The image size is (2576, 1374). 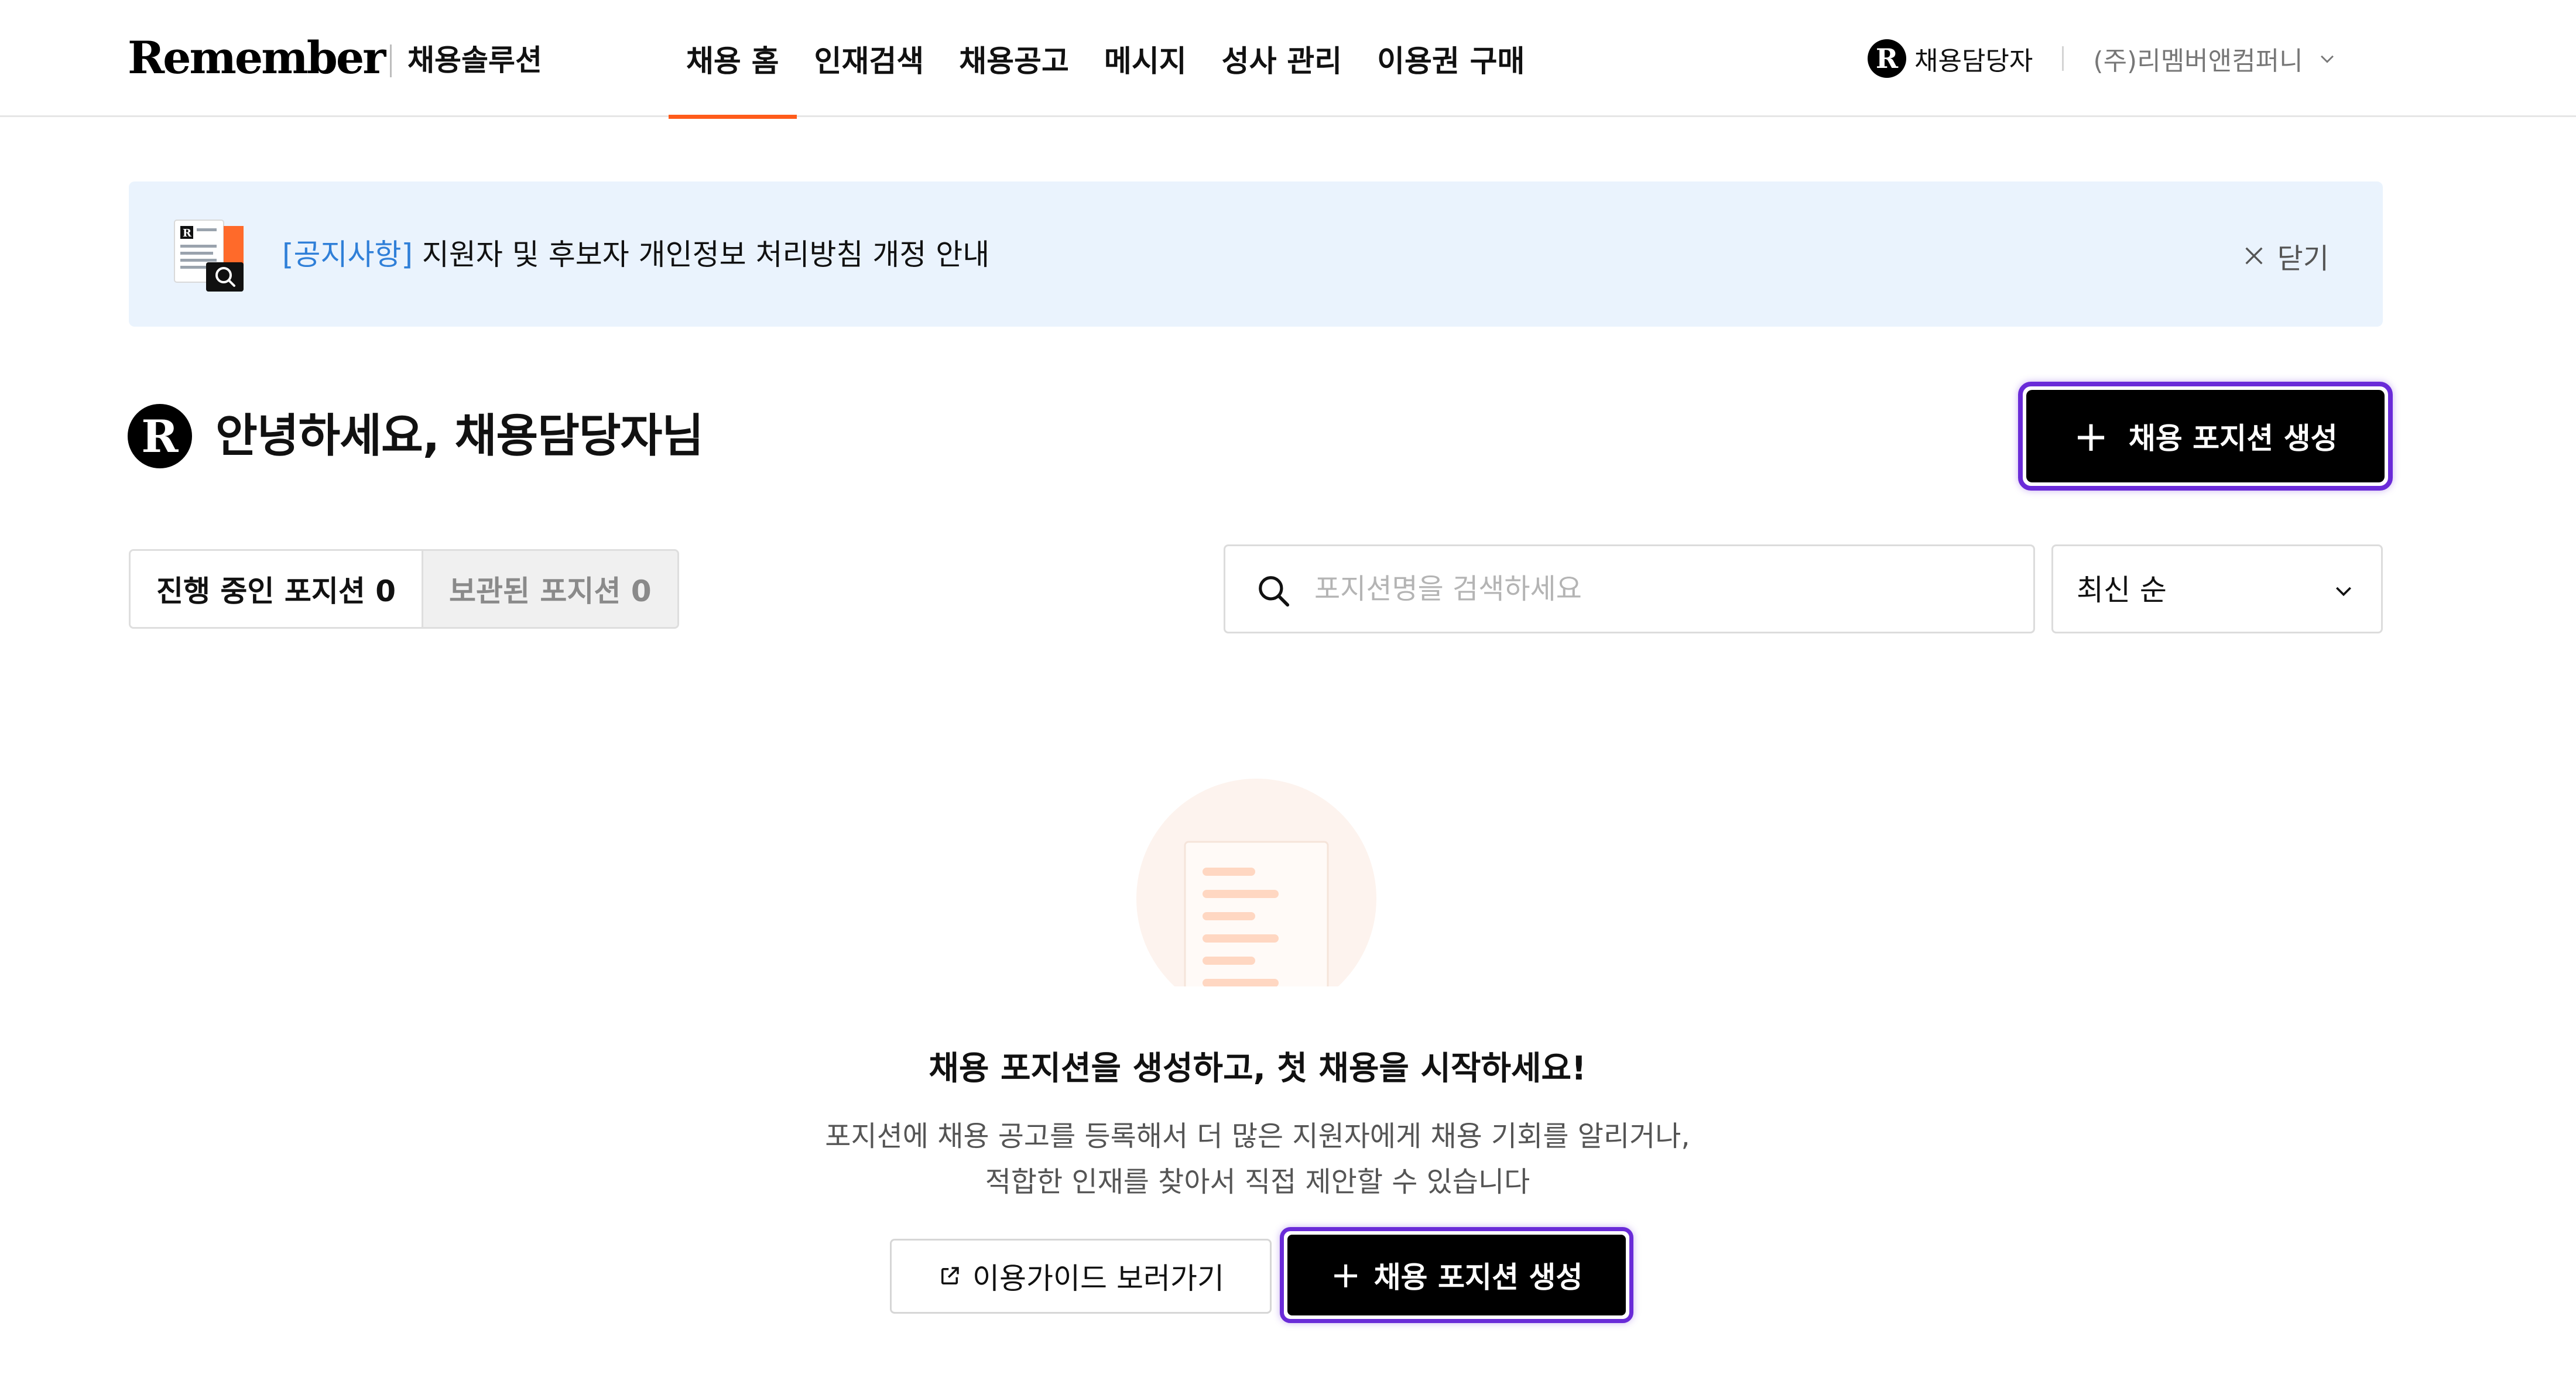 I want to click on user-separator, so click(x=2063, y=58).